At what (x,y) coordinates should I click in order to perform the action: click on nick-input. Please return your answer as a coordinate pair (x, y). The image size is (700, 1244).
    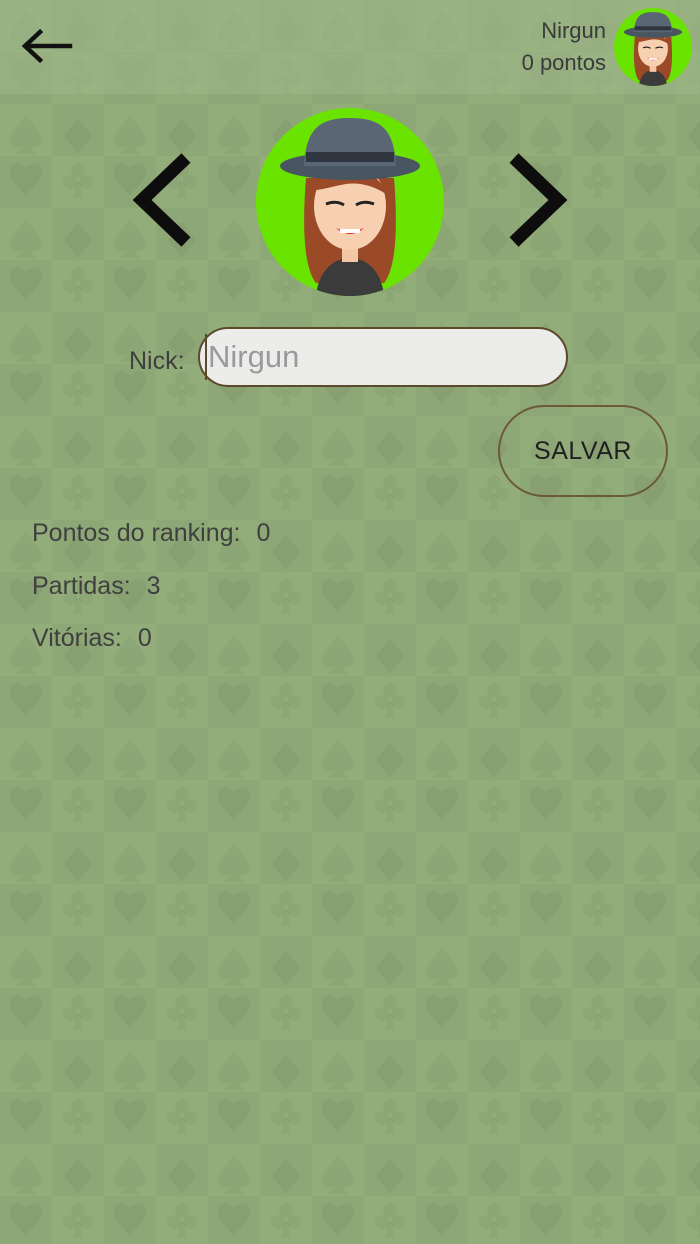
    Looking at the image, I should click on (383, 357).